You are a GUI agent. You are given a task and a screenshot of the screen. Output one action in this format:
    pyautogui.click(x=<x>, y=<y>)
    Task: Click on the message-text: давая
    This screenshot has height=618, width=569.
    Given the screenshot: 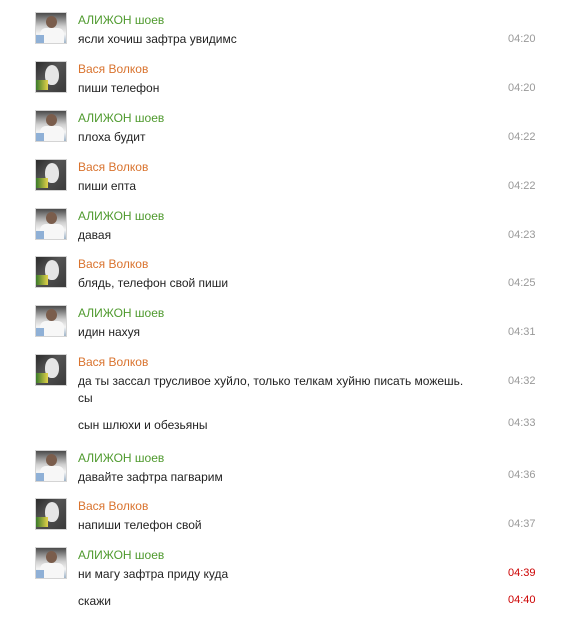 What is the action you would take?
    pyautogui.click(x=95, y=235)
    